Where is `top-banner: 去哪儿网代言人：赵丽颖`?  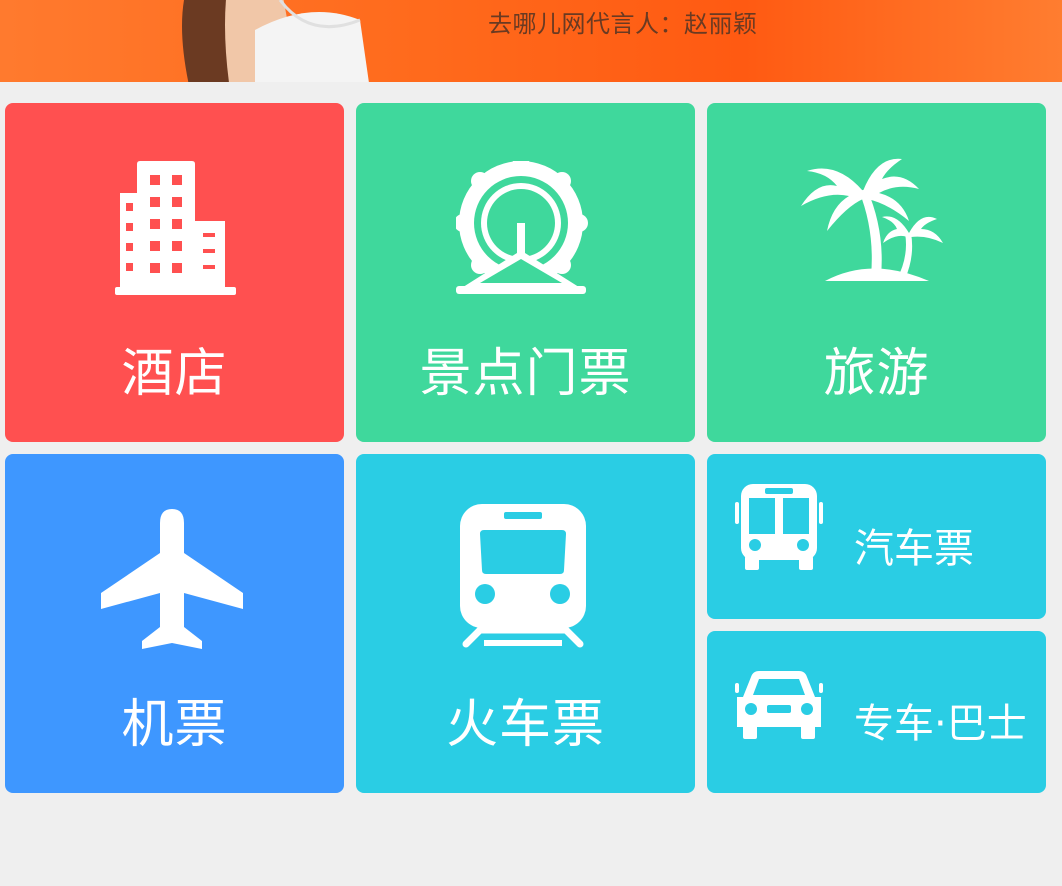 top-banner: 去哪儿网代言人：赵丽颖 is located at coordinates (531, 41).